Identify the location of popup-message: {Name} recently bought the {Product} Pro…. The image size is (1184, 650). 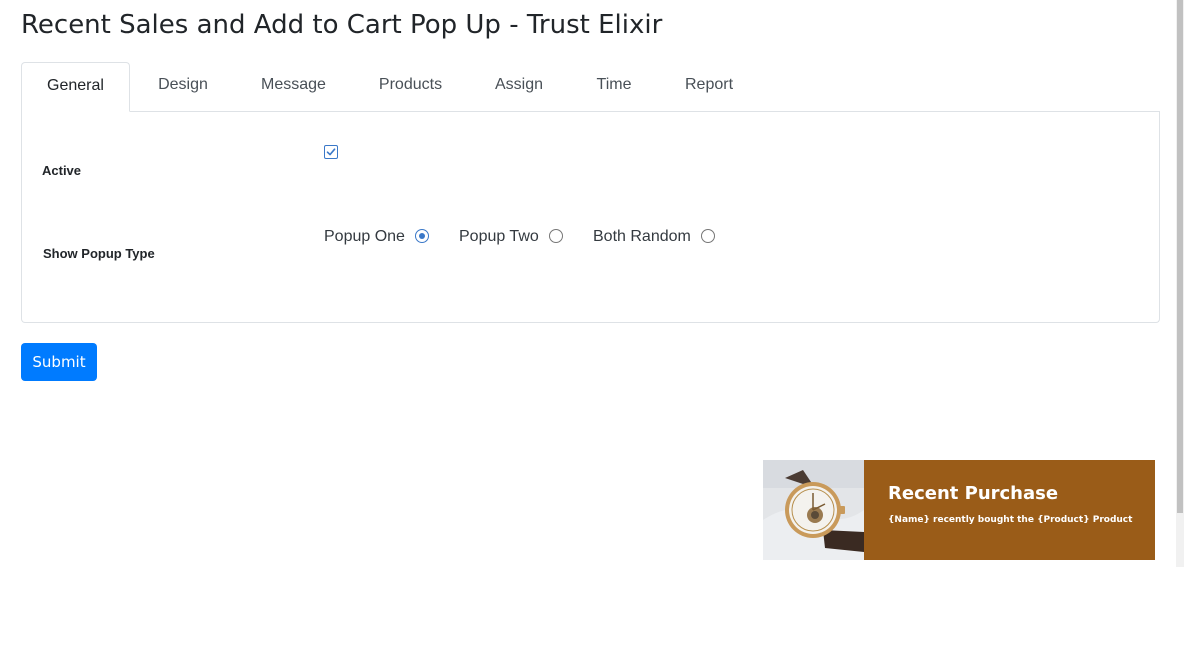
(1010, 520).